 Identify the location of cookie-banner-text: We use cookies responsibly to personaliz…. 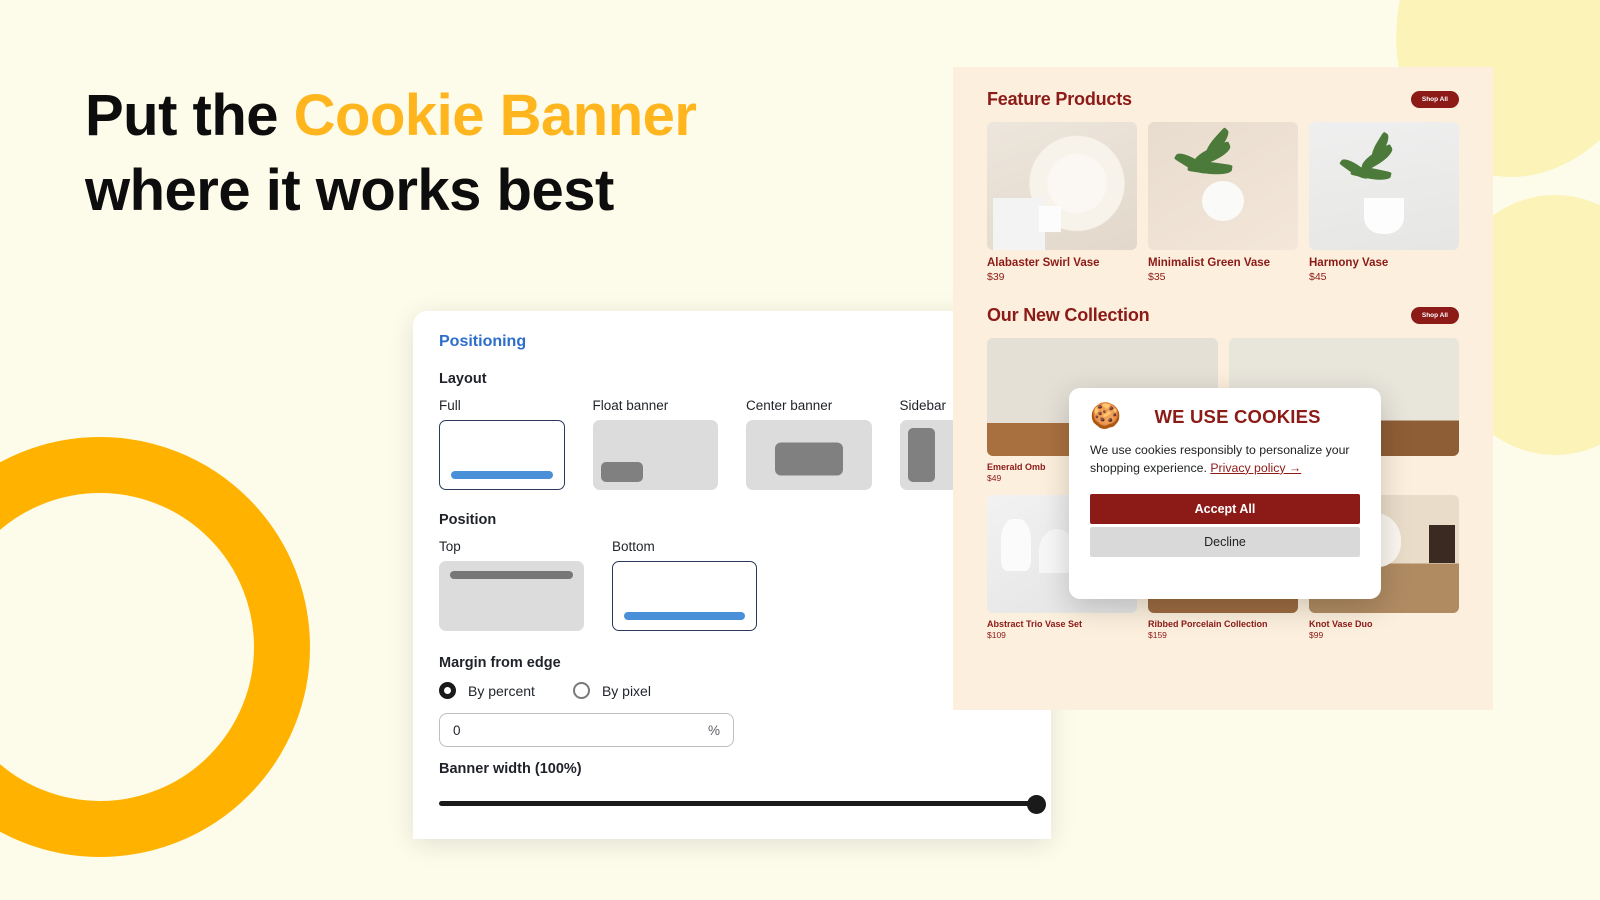
(1225, 460).